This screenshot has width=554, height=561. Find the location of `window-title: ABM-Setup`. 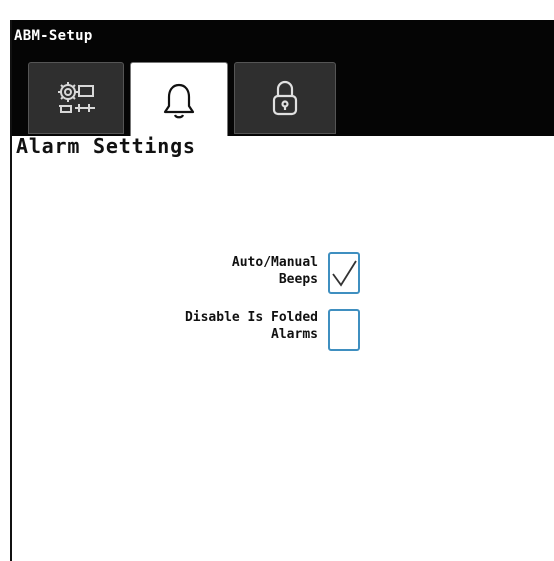

window-title: ABM-Setup is located at coordinates (53, 36).